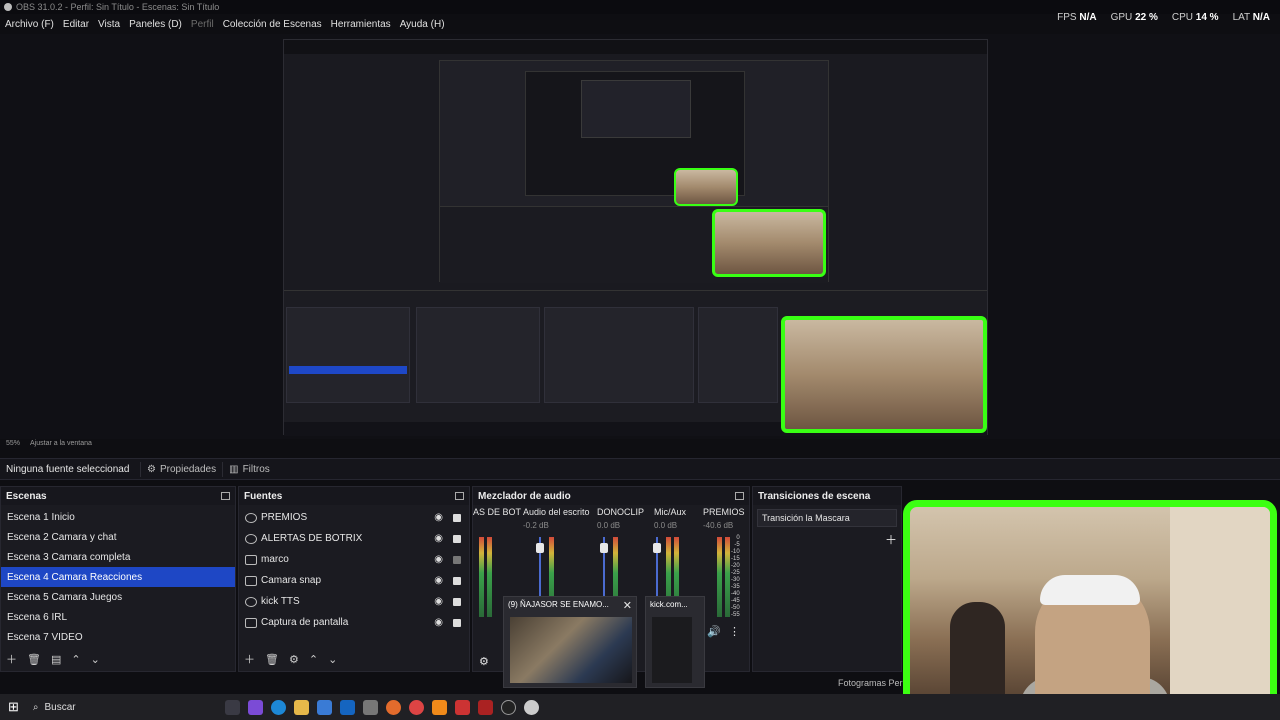 This screenshot has height=720, width=1280. Describe the element at coordinates (61, 443) in the screenshot. I see `zoom-fit: Ajustar a la ventana` at that location.